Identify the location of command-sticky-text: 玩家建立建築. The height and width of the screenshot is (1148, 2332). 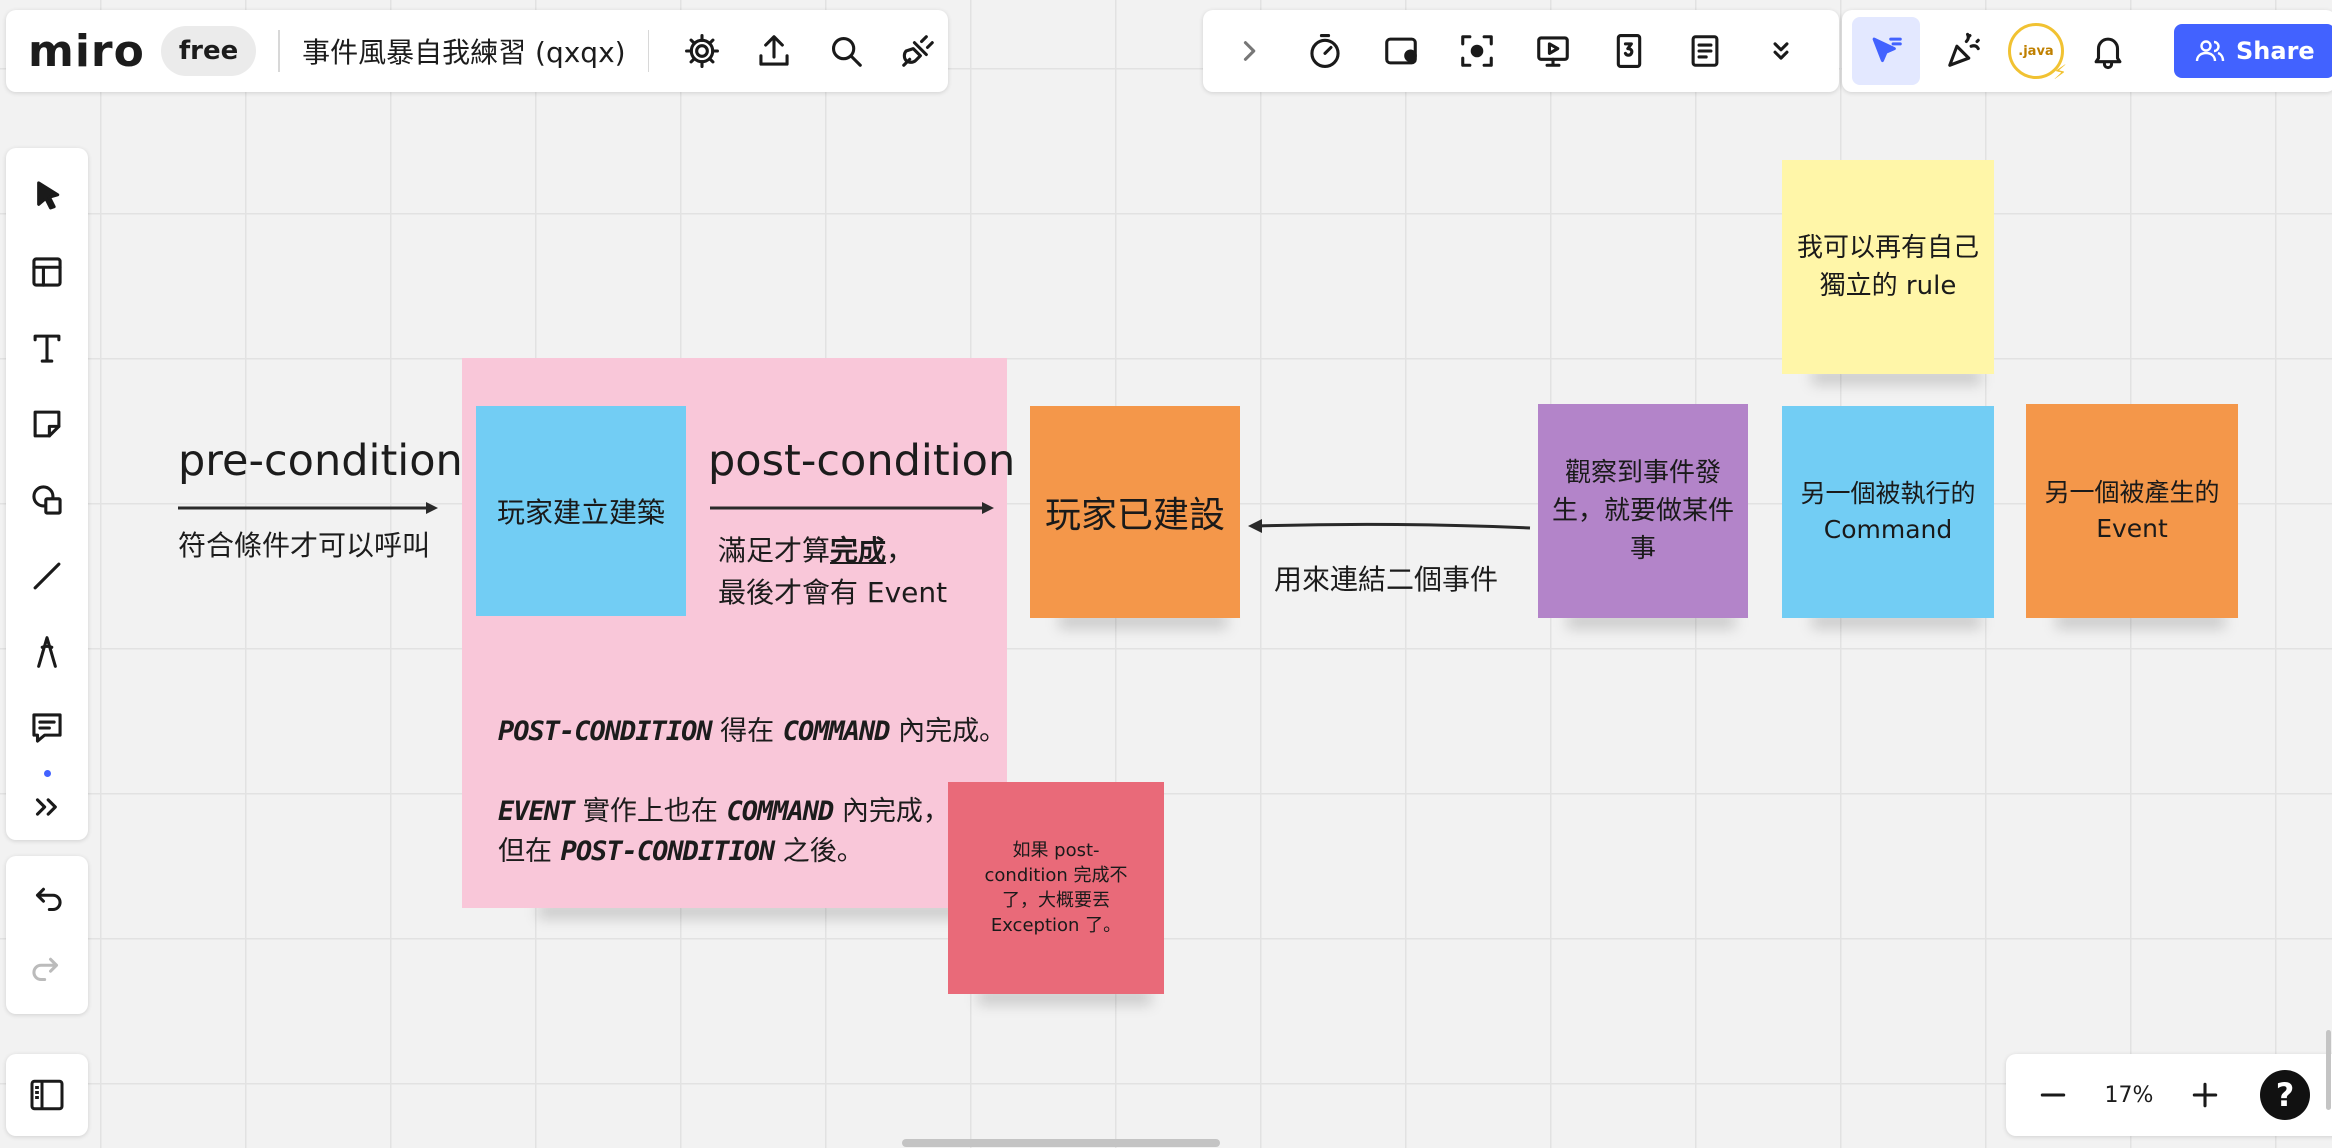
(580, 512).